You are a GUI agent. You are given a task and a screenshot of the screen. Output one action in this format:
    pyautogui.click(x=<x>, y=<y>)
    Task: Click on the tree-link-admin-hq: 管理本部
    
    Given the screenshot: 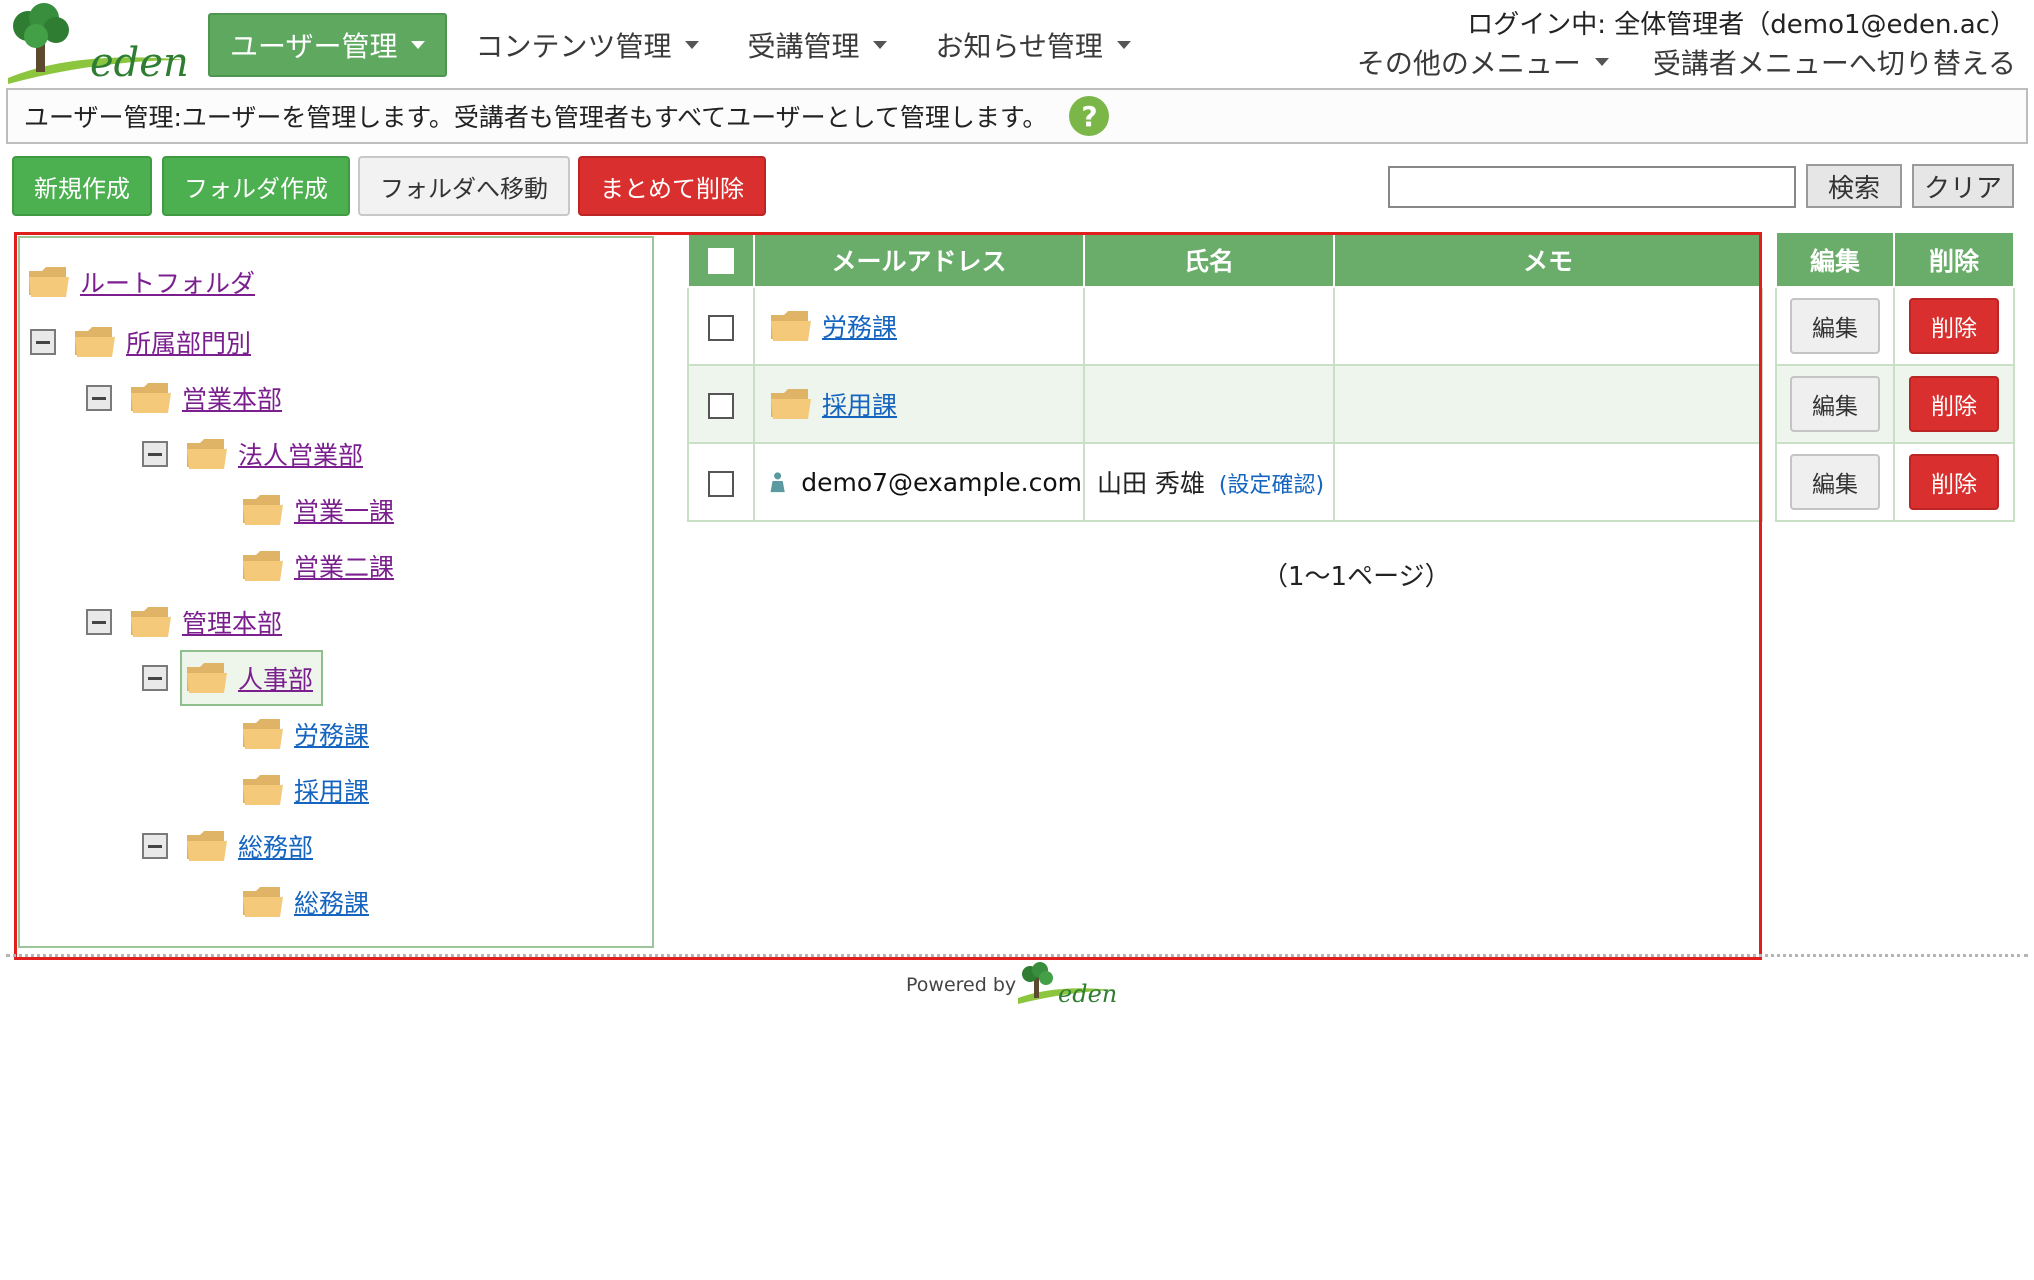 What is the action you would take?
    pyautogui.click(x=232, y=622)
    